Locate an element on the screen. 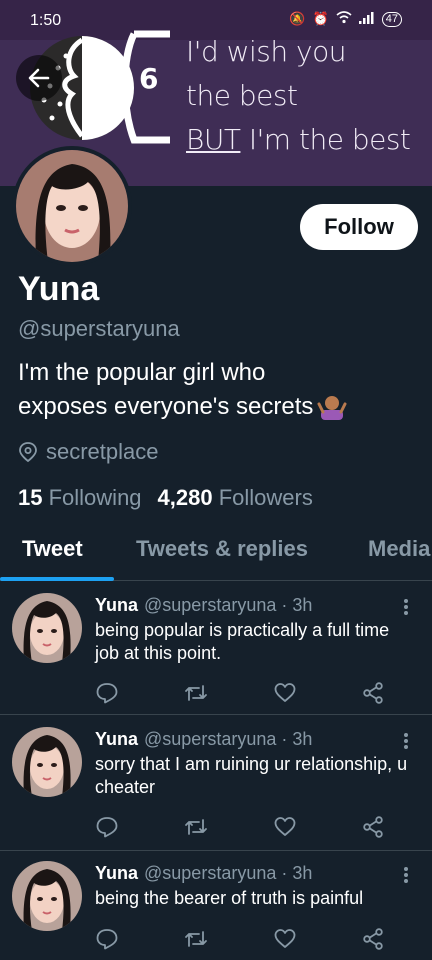 The width and height of the screenshot is (432, 960). tab-tweets-replies: Tweets & replies is located at coordinates (222, 549).